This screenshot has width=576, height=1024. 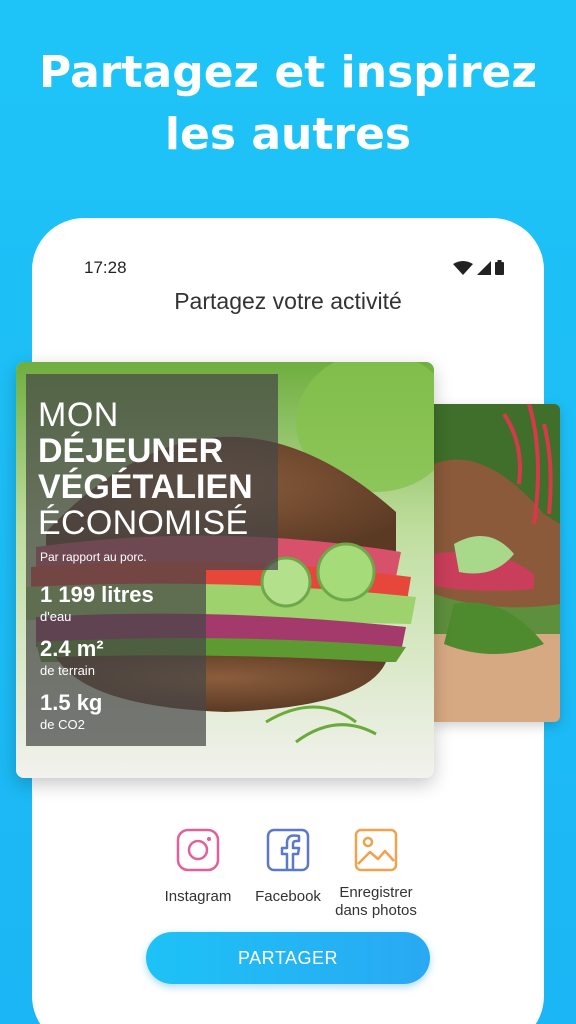 I want to click on save-to-photos-label-line-2: dans photos, so click(x=376, y=910).